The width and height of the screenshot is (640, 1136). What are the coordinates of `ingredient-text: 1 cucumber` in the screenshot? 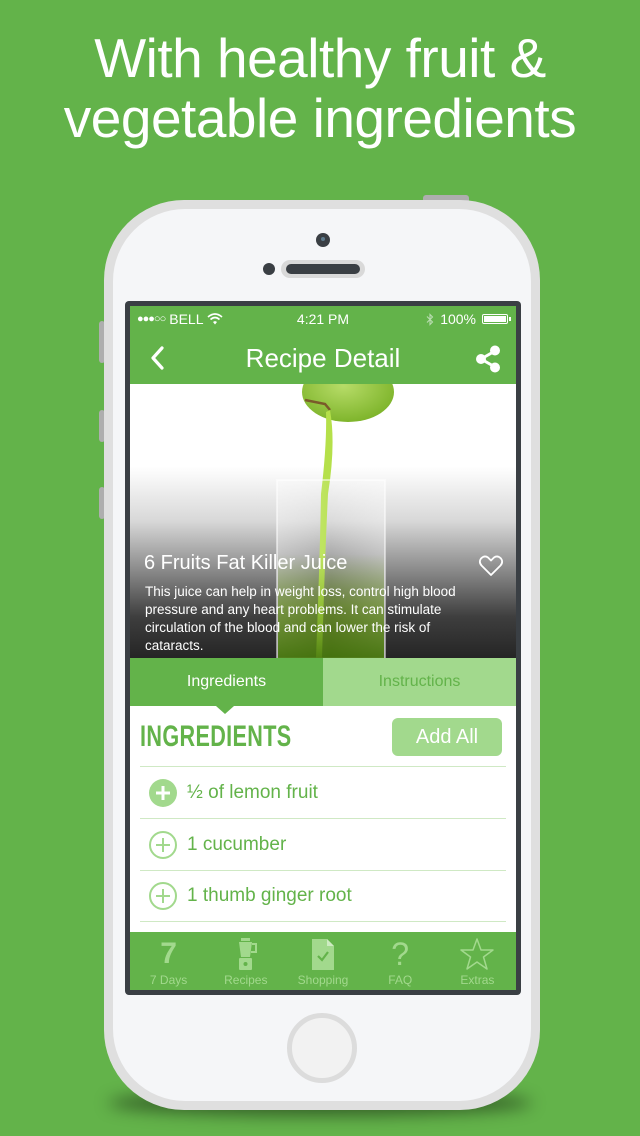 It's located at (237, 844).